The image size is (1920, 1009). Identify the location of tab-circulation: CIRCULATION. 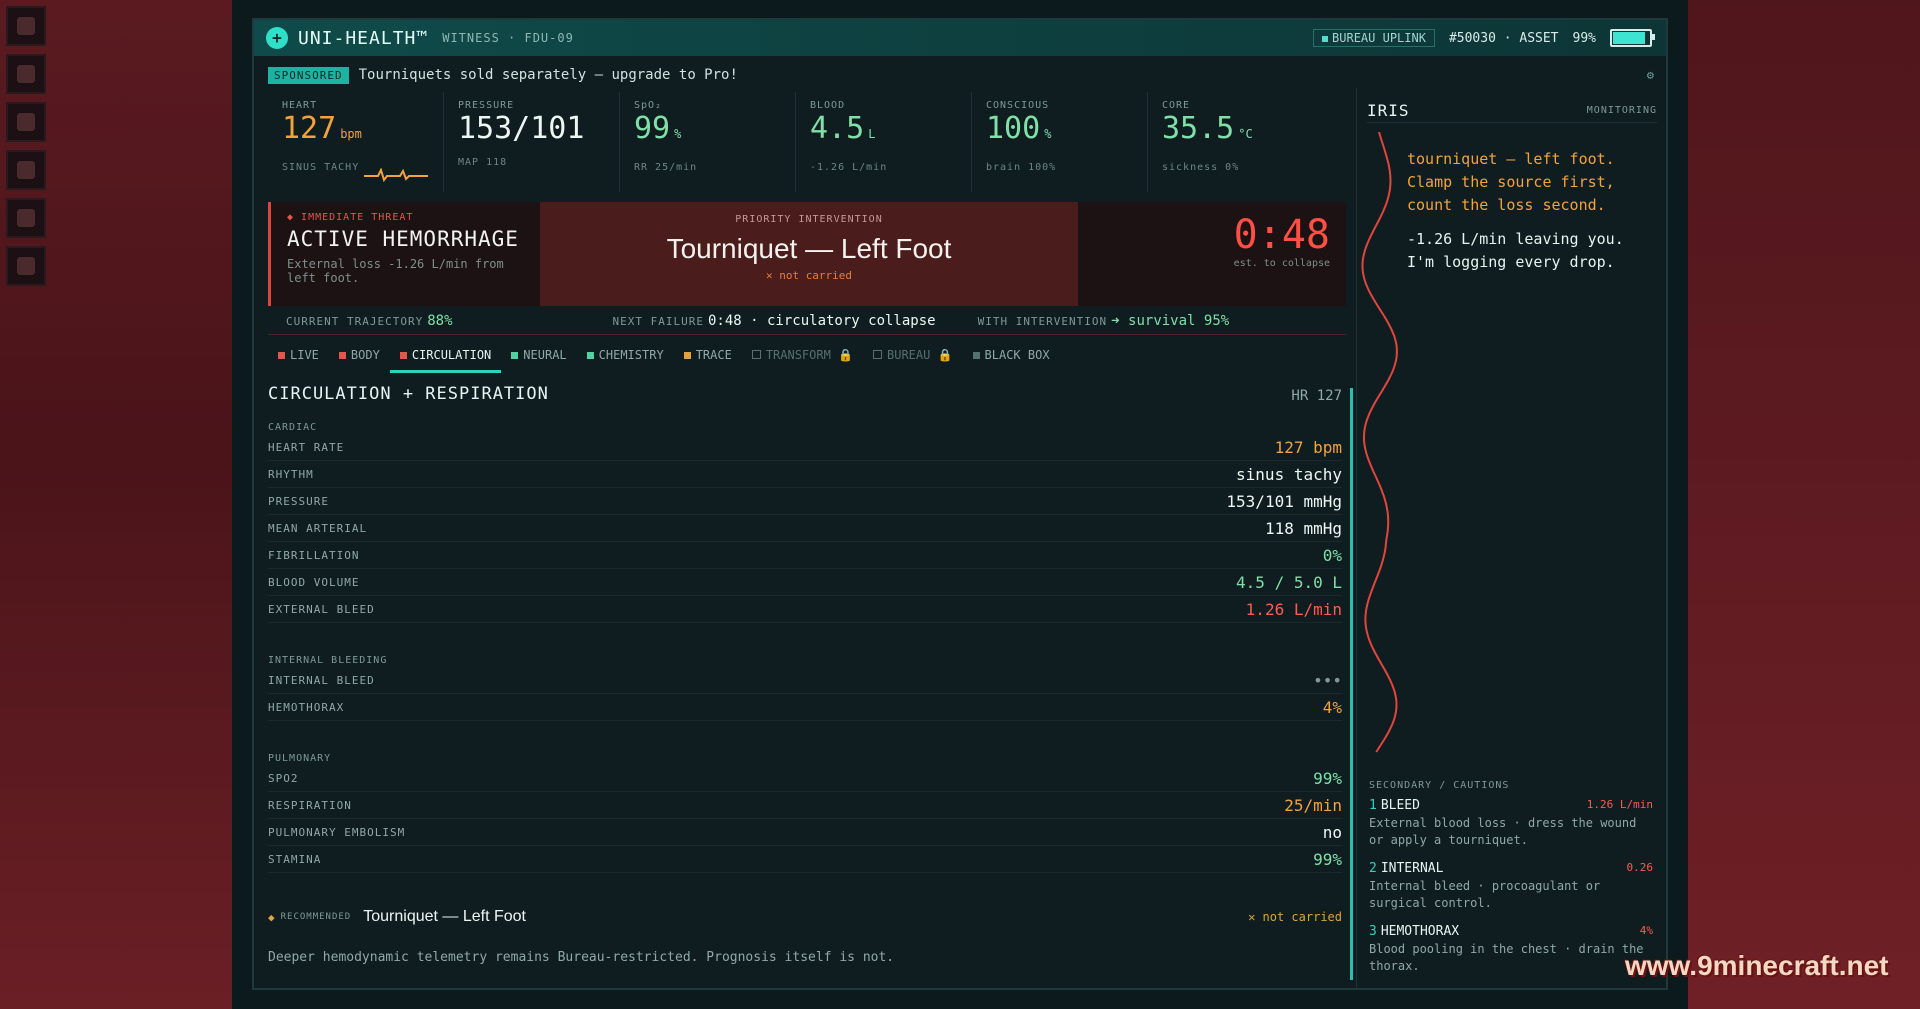
(445, 358).